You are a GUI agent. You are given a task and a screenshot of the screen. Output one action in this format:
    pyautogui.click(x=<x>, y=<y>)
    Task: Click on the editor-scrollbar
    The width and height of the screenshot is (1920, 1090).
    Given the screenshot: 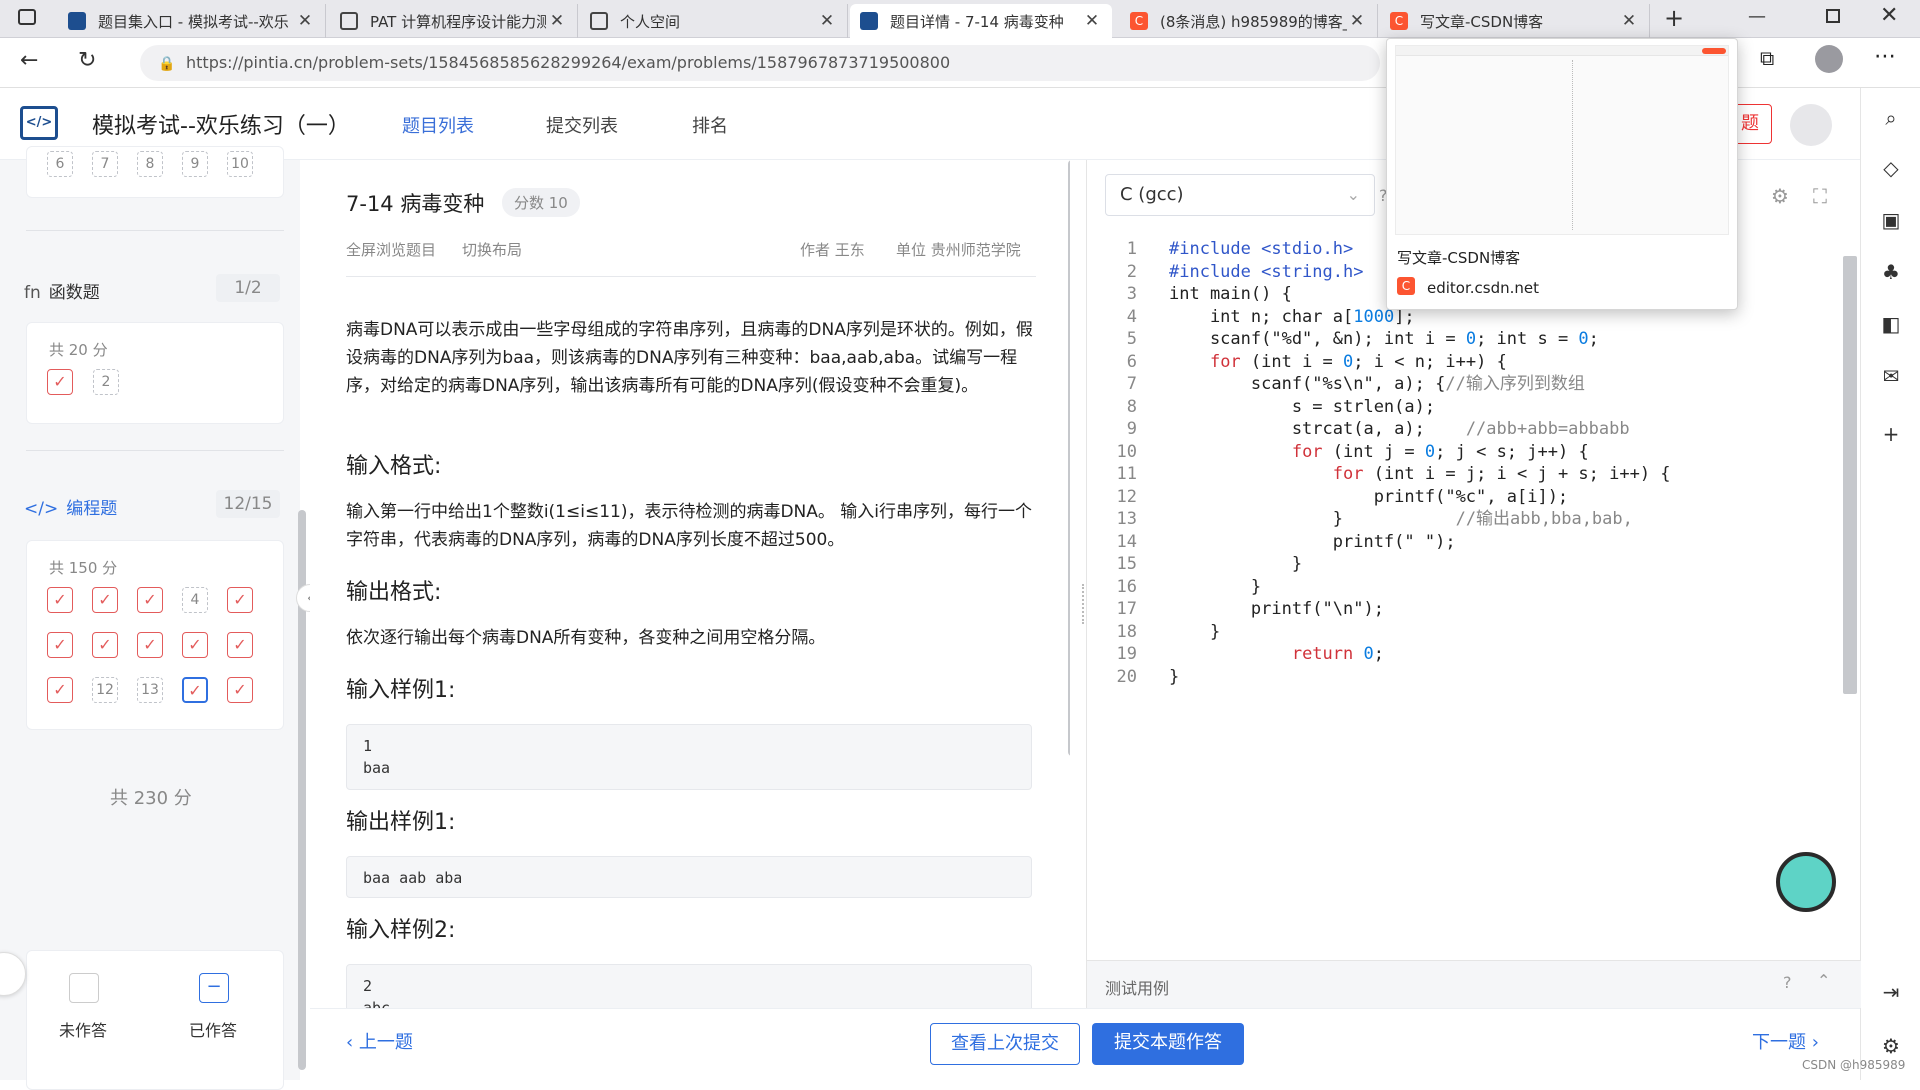 What is the action you would take?
    pyautogui.click(x=1850, y=475)
    